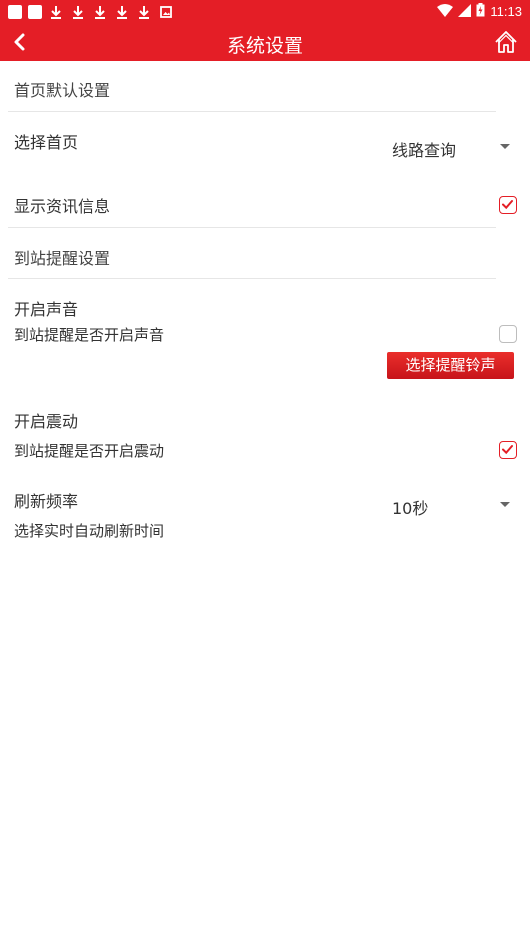  What do you see at coordinates (89, 531) in the screenshot?
I see `refresh-description: 选择实时自动刷新时间` at bounding box center [89, 531].